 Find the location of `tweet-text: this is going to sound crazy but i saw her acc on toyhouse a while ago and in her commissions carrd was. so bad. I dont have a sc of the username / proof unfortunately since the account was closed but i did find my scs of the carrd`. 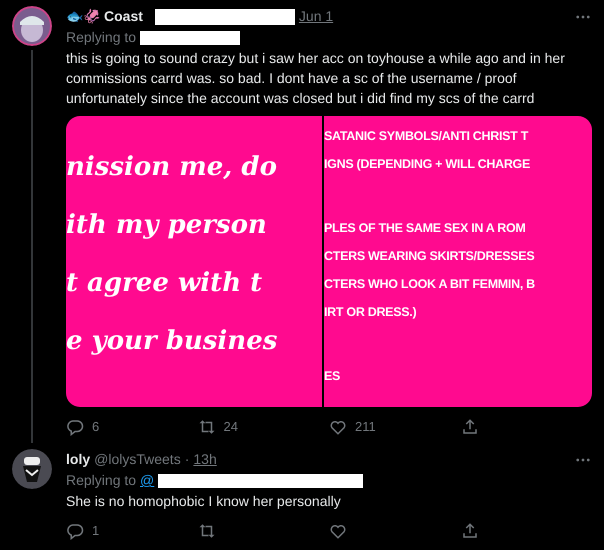

tweet-text: this is going to sound crazy but i saw her acc on toyhouse a while ago and in her commissions carrd was. so bad. I dont have a sc of the username / proof unfortunately since the account was closed but i did find my scs of the carrd is located at coordinates (316, 78).